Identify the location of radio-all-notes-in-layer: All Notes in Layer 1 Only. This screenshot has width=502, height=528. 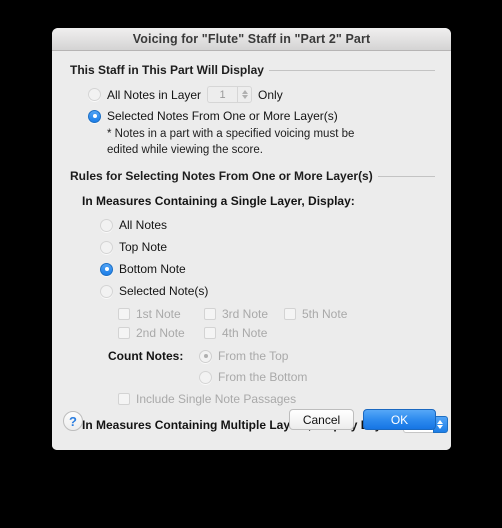
(185, 94).